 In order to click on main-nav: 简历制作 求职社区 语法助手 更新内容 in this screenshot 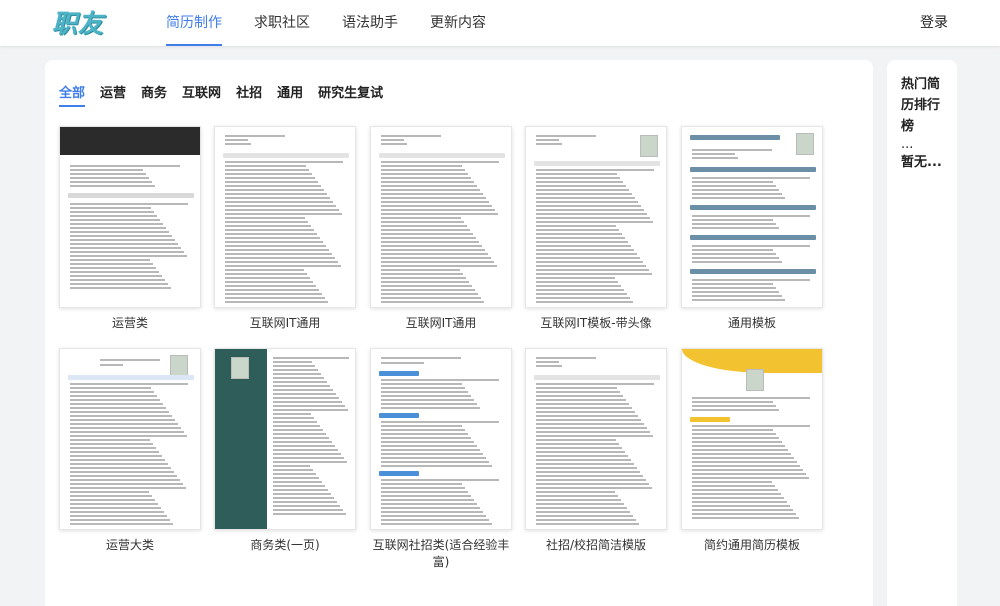, I will do `click(342, 23)`.